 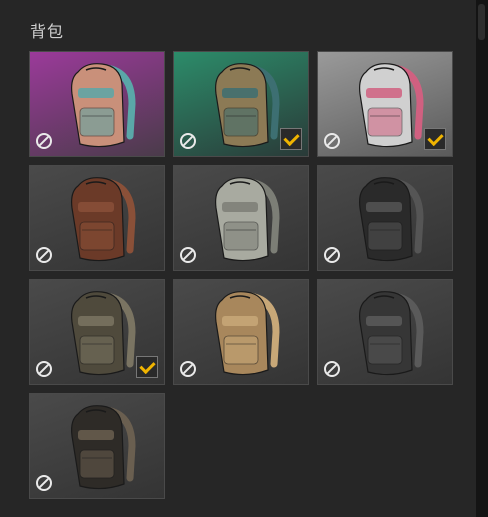 What do you see at coordinates (482, 258) in the screenshot?
I see `scrollbar` at bounding box center [482, 258].